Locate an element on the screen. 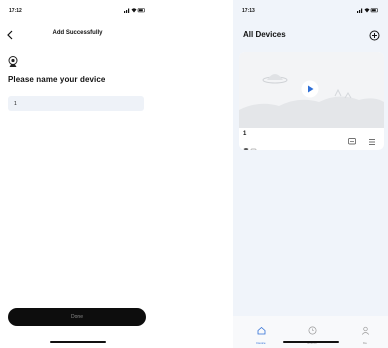 This screenshot has height=348, width=388. tab-me: Me is located at coordinates (365, 333).